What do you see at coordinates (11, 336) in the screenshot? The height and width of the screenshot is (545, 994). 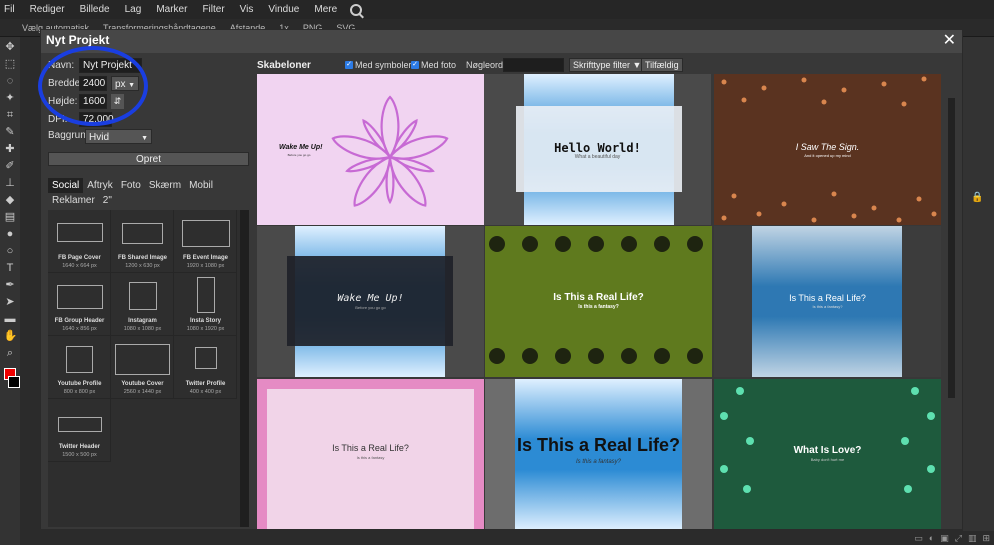 I see `hand-tool-icon: ✋` at bounding box center [11, 336].